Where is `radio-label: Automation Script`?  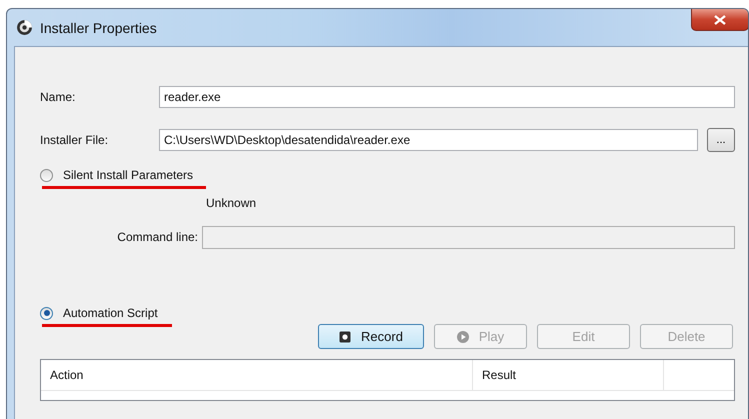
radio-label: Automation Script is located at coordinates (110, 313).